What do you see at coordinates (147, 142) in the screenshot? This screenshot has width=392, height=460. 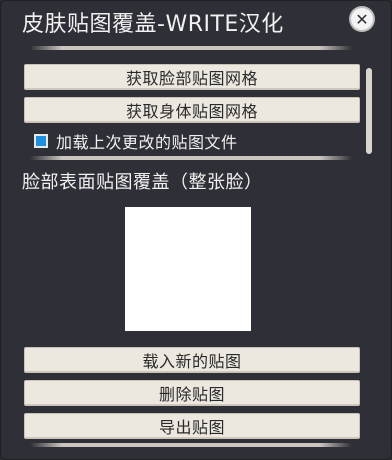 I see `load-last-label: 加载上次更改的贴图文件` at bounding box center [147, 142].